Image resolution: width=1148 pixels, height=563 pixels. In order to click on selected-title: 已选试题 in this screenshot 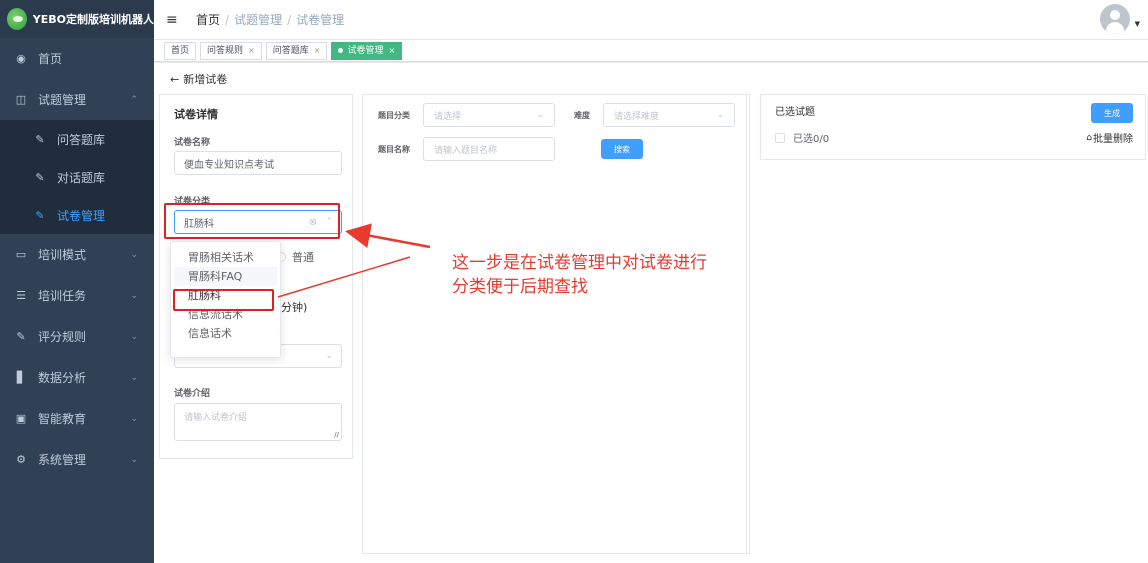, I will do `click(795, 112)`.